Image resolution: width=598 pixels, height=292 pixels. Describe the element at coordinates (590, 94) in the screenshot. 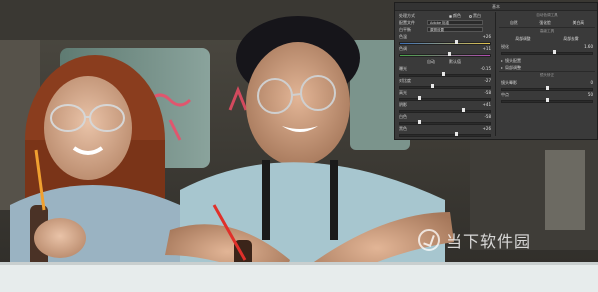

I see `midpoint-value: 50` at that location.